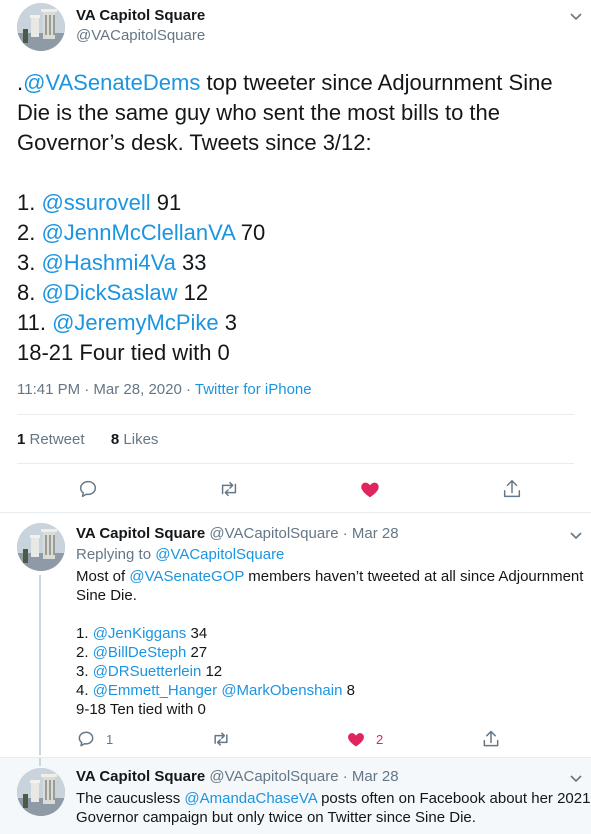 This screenshot has height=834, width=591. What do you see at coordinates (140, 633) in the screenshot?
I see `mention-link: @JenKiggans` at bounding box center [140, 633].